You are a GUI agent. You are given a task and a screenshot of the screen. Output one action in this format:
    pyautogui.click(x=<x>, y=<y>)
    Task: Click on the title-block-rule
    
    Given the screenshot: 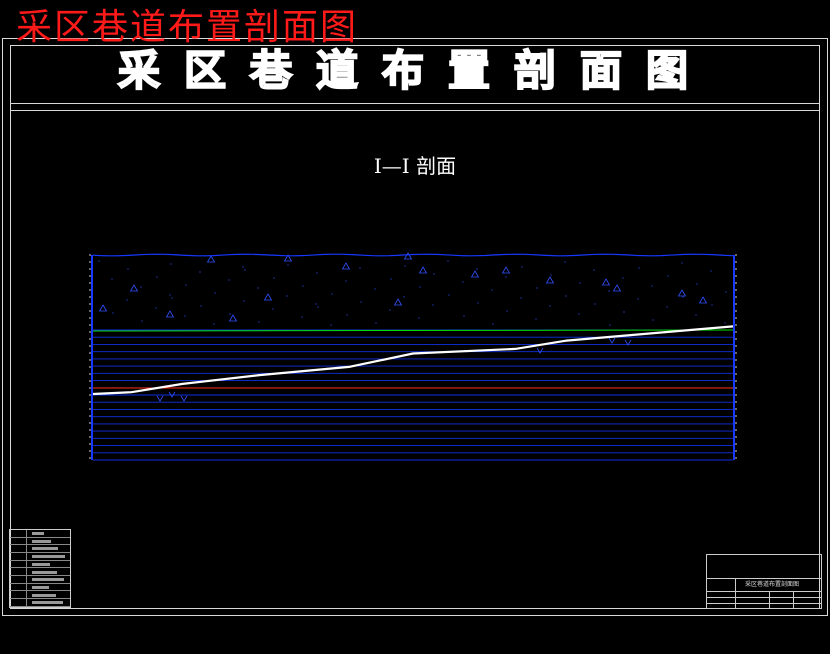 What is the action you would take?
    pyautogui.click(x=764, y=603)
    